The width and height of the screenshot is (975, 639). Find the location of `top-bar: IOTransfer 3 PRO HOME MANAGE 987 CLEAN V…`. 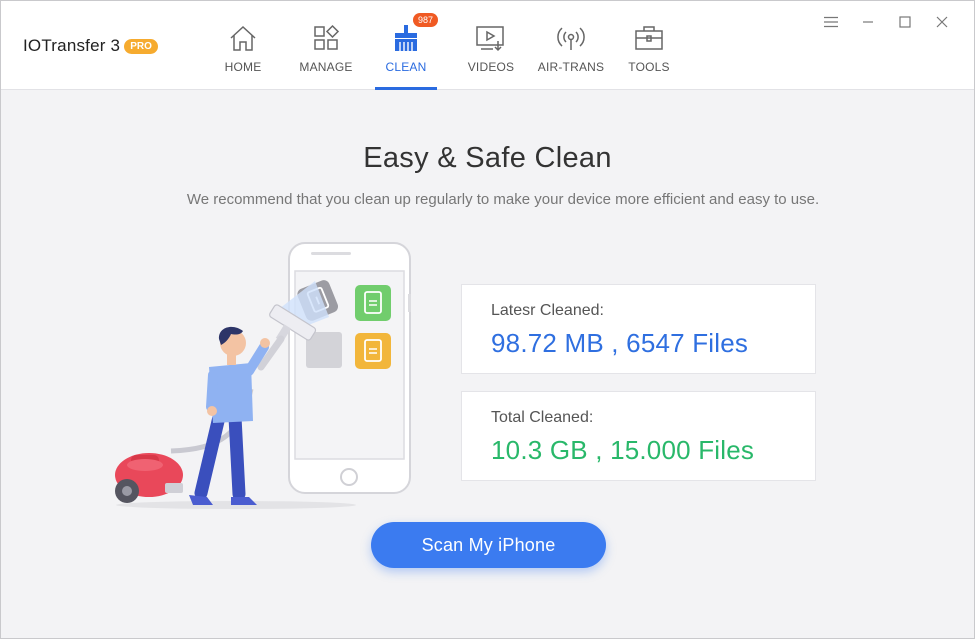

top-bar: IOTransfer 3 PRO HOME MANAGE 987 CLEAN V… is located at coordinates (487, 45).